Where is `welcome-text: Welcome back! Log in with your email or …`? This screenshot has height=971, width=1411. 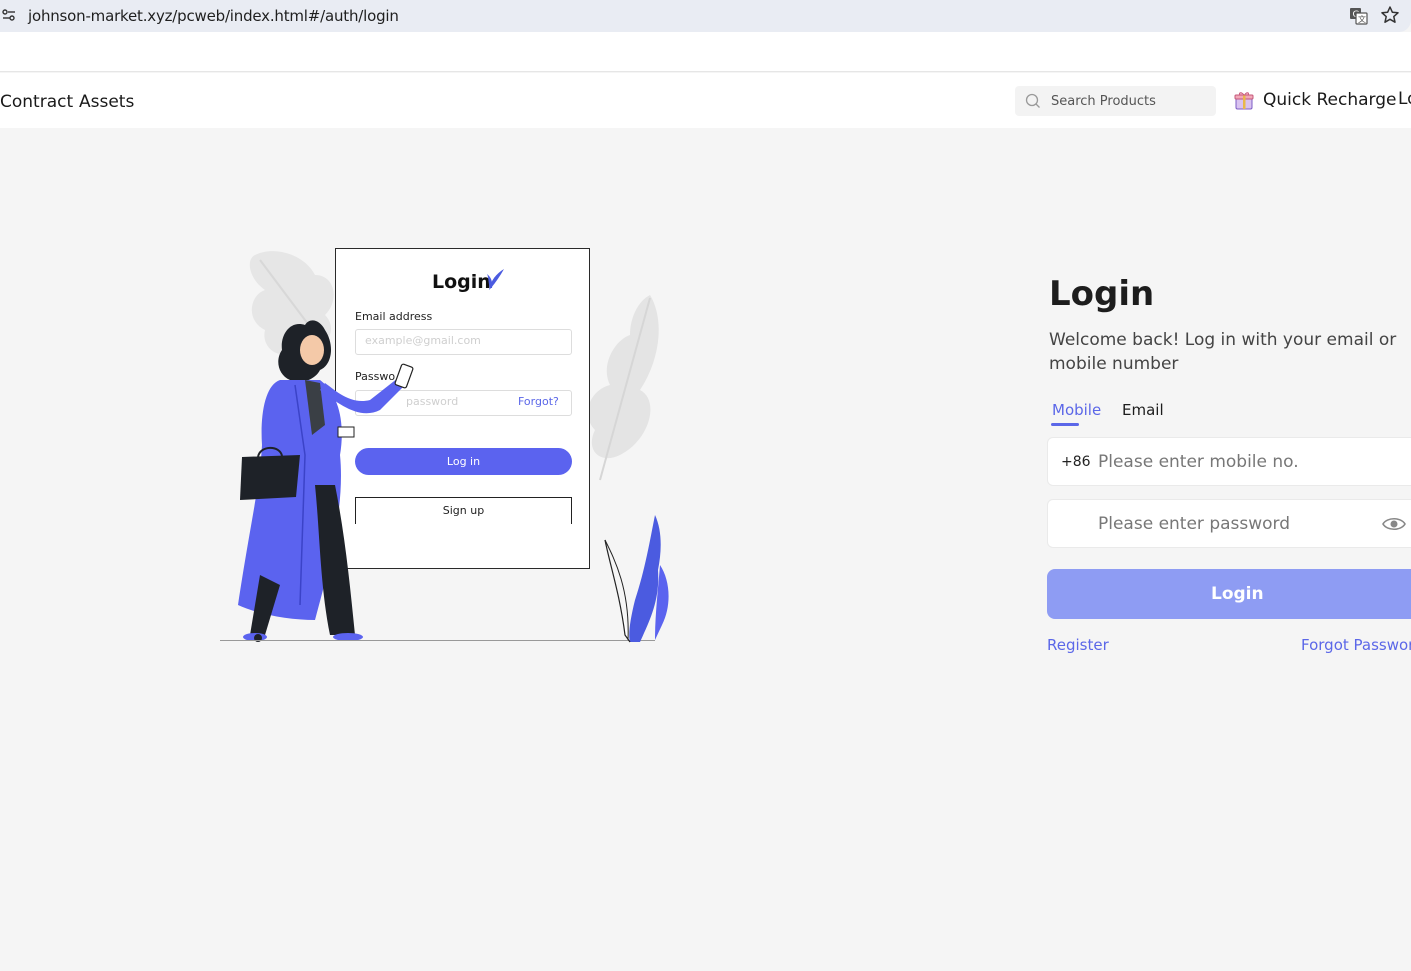 welcome-text: Welcome back! Log in with your email or … is located at coordinates (1223, 352).